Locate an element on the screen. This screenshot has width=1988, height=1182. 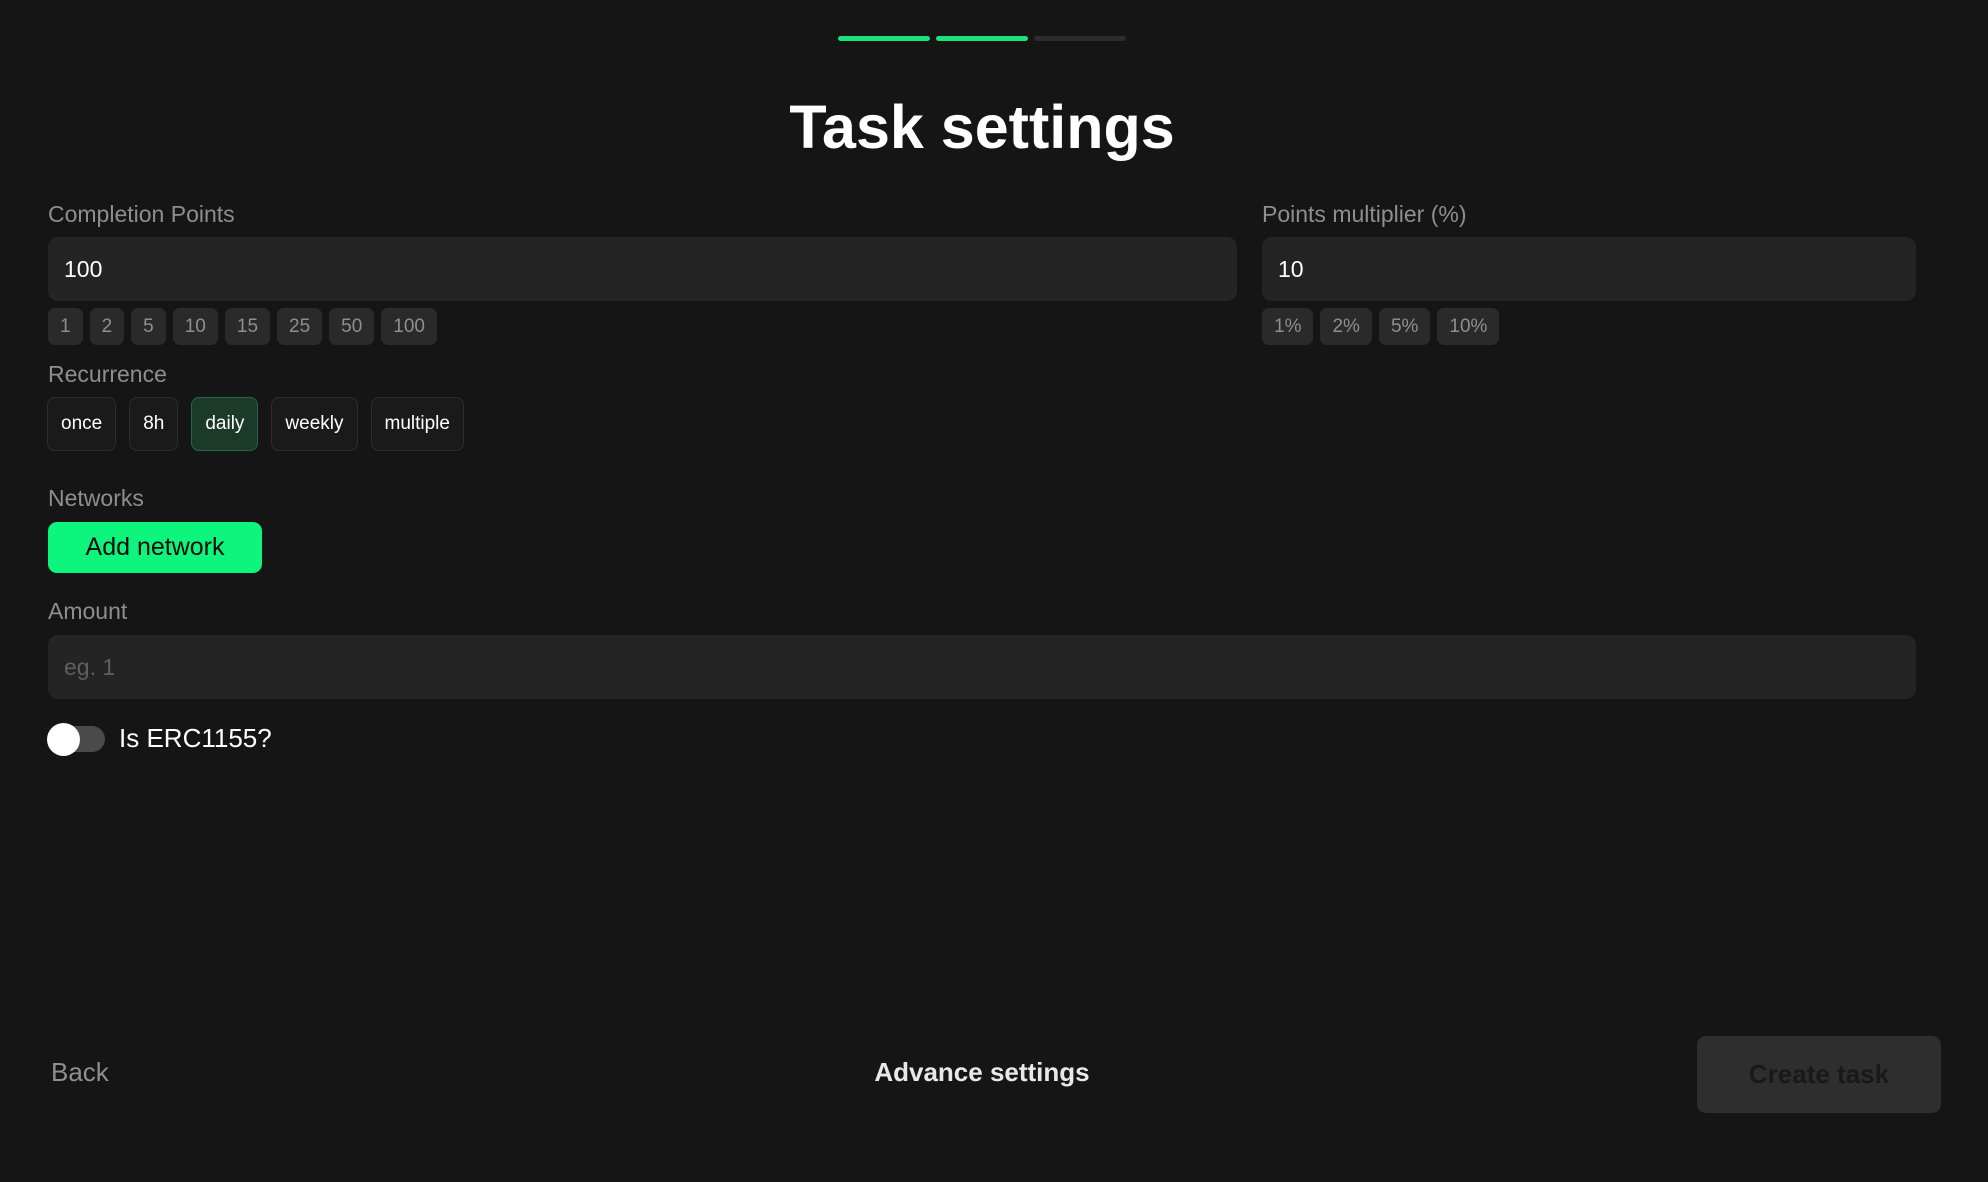
recurrence-multiple-button: multiple is located at coordinates (417, 424).